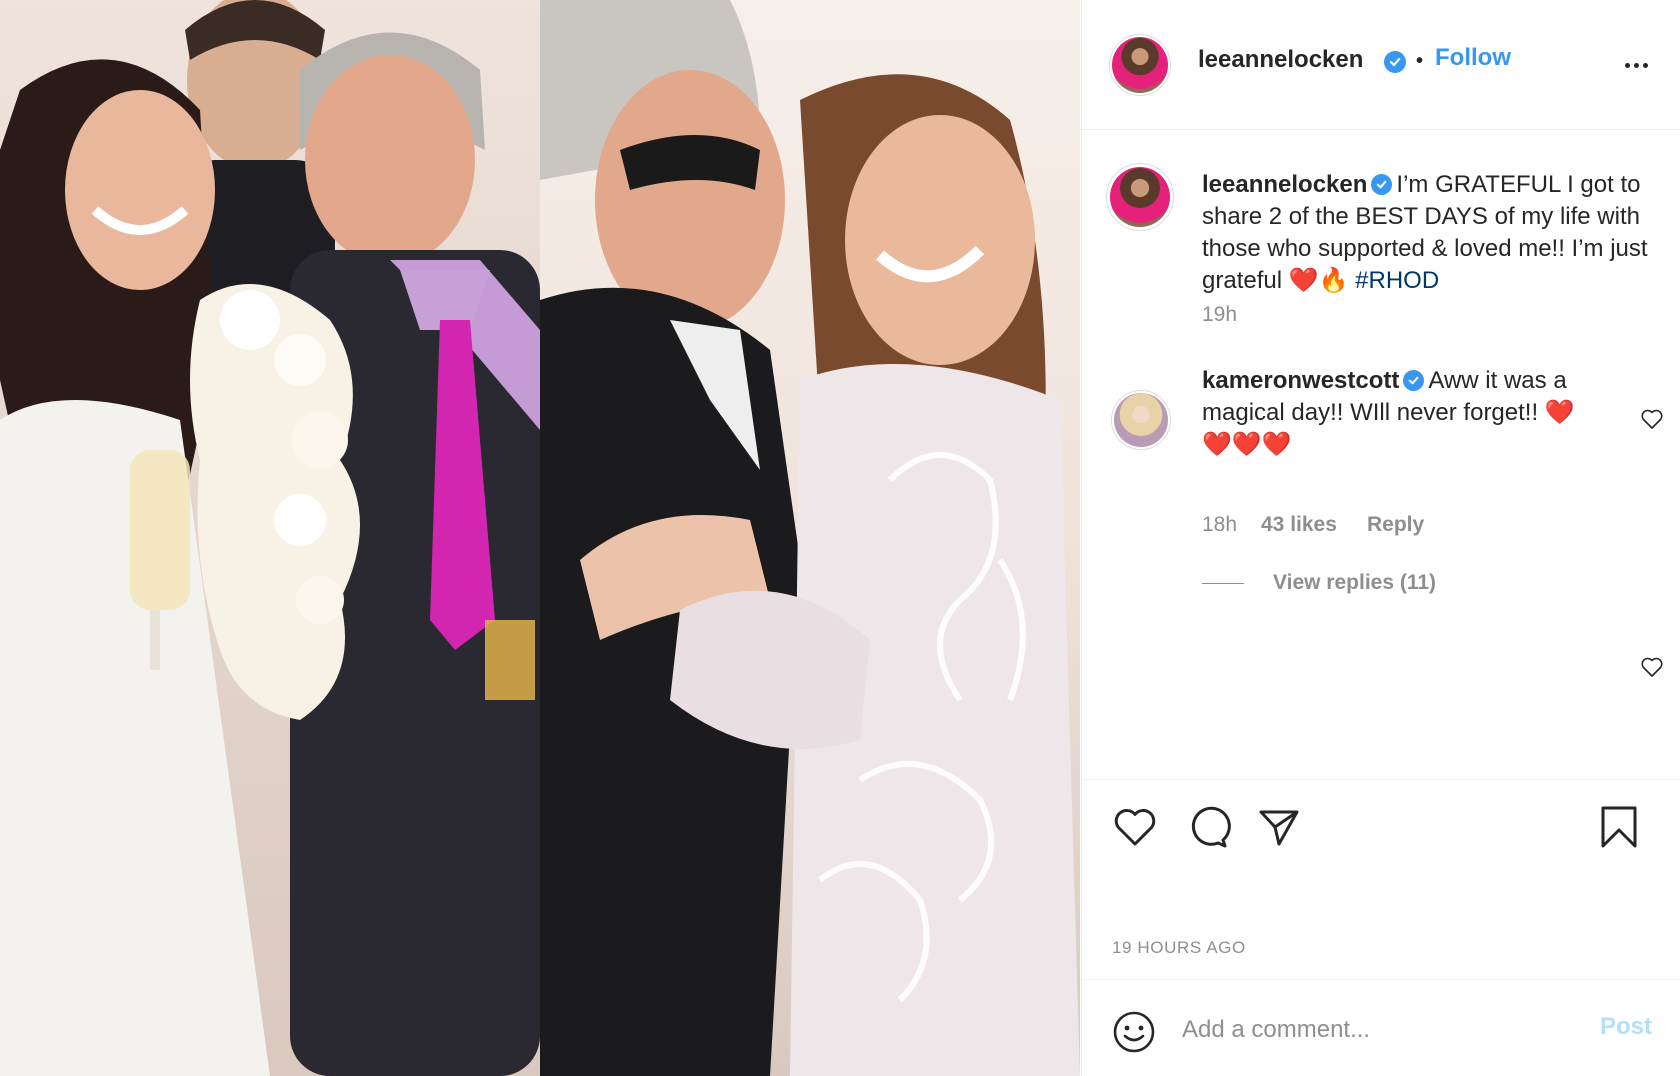 The width and height of the screenshot is (1680, 1076). What do you see at coordinates (1140, 197) in the screenshot?
I see `caption-author-avatar` at bounding box center [1140, 197].